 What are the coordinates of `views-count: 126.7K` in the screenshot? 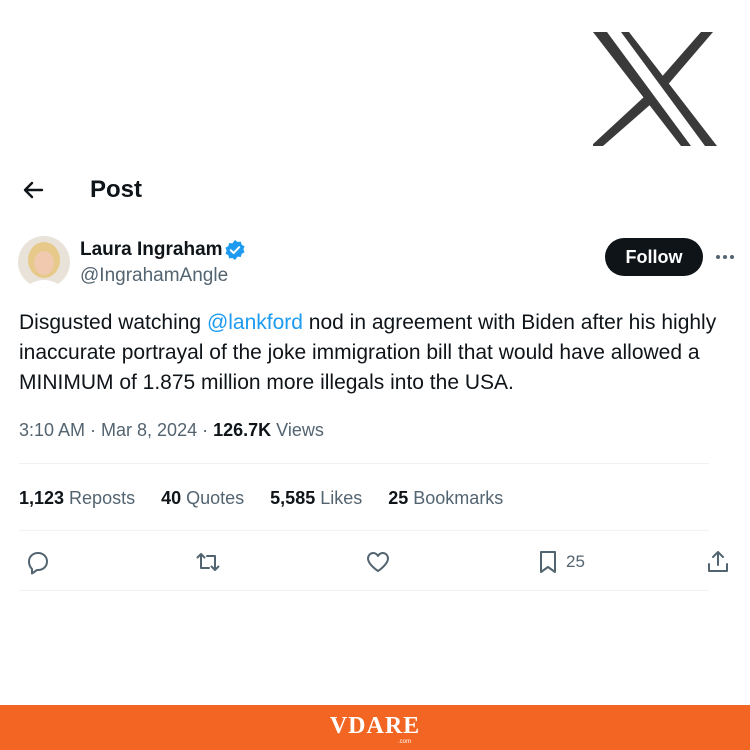 It's located at (242, 430).